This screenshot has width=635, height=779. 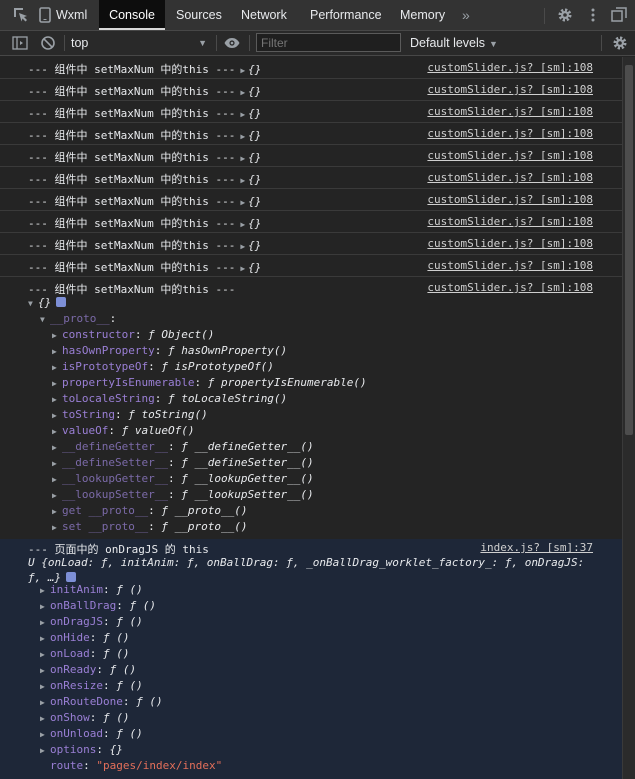 I want to click on property-value: hasOwnProperty(), so click(x=234, y=350).